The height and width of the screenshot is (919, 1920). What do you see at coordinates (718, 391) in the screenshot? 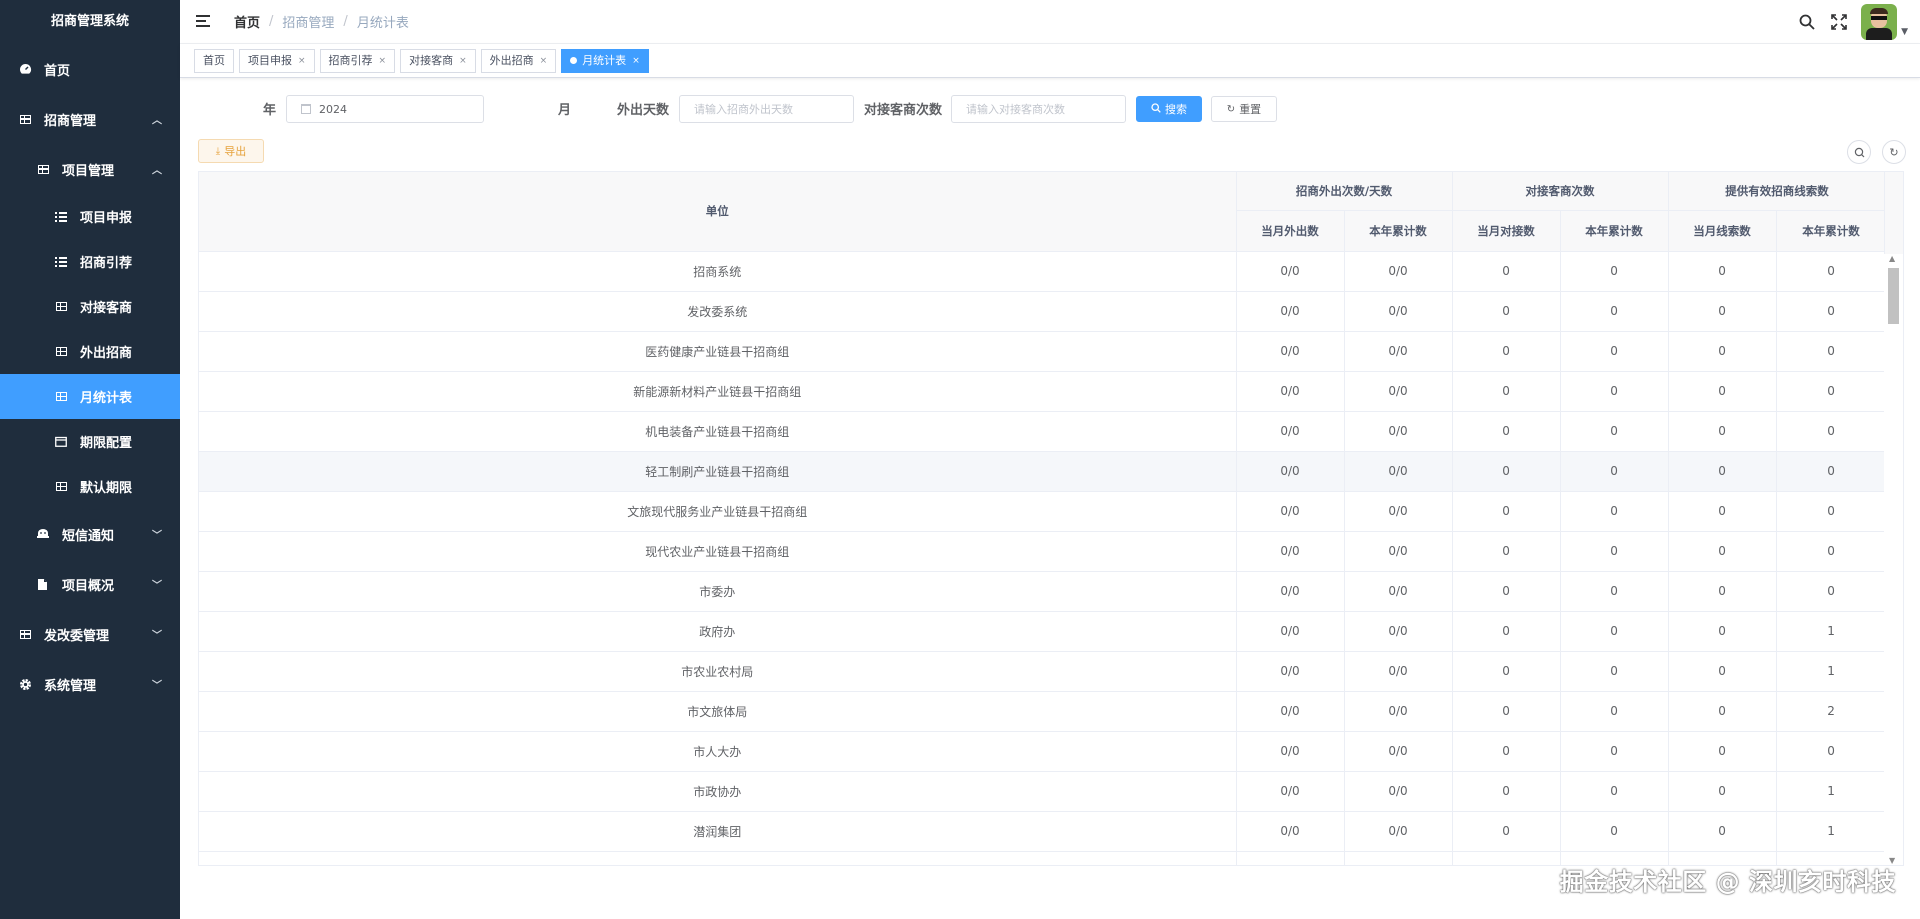
I see `unit-cell: 新能源新材料产业链县干招商组` at bounding box center [718, 391].